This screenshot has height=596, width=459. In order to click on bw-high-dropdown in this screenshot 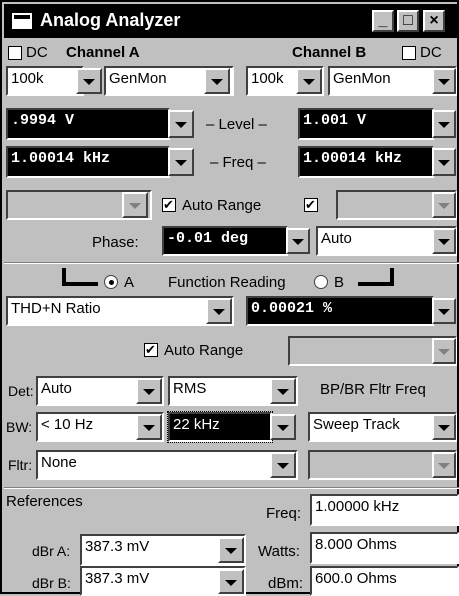, I will do `click(283, 427)`.